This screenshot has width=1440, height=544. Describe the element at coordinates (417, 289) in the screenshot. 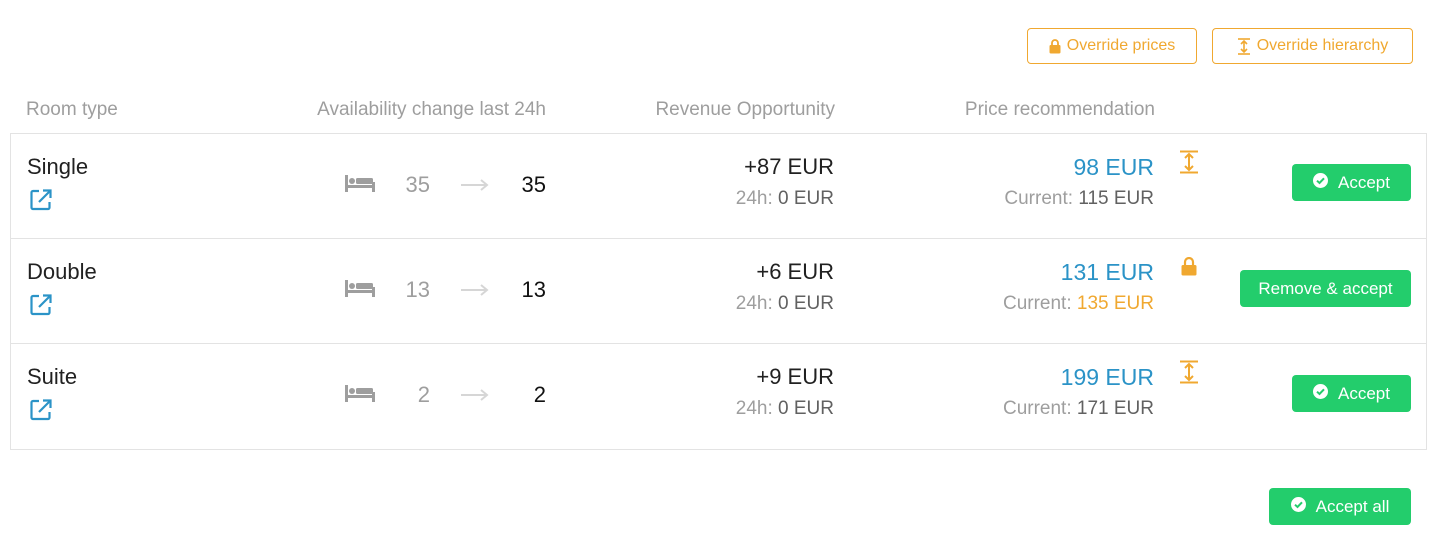

I see `availability-previous: 13` at that location.